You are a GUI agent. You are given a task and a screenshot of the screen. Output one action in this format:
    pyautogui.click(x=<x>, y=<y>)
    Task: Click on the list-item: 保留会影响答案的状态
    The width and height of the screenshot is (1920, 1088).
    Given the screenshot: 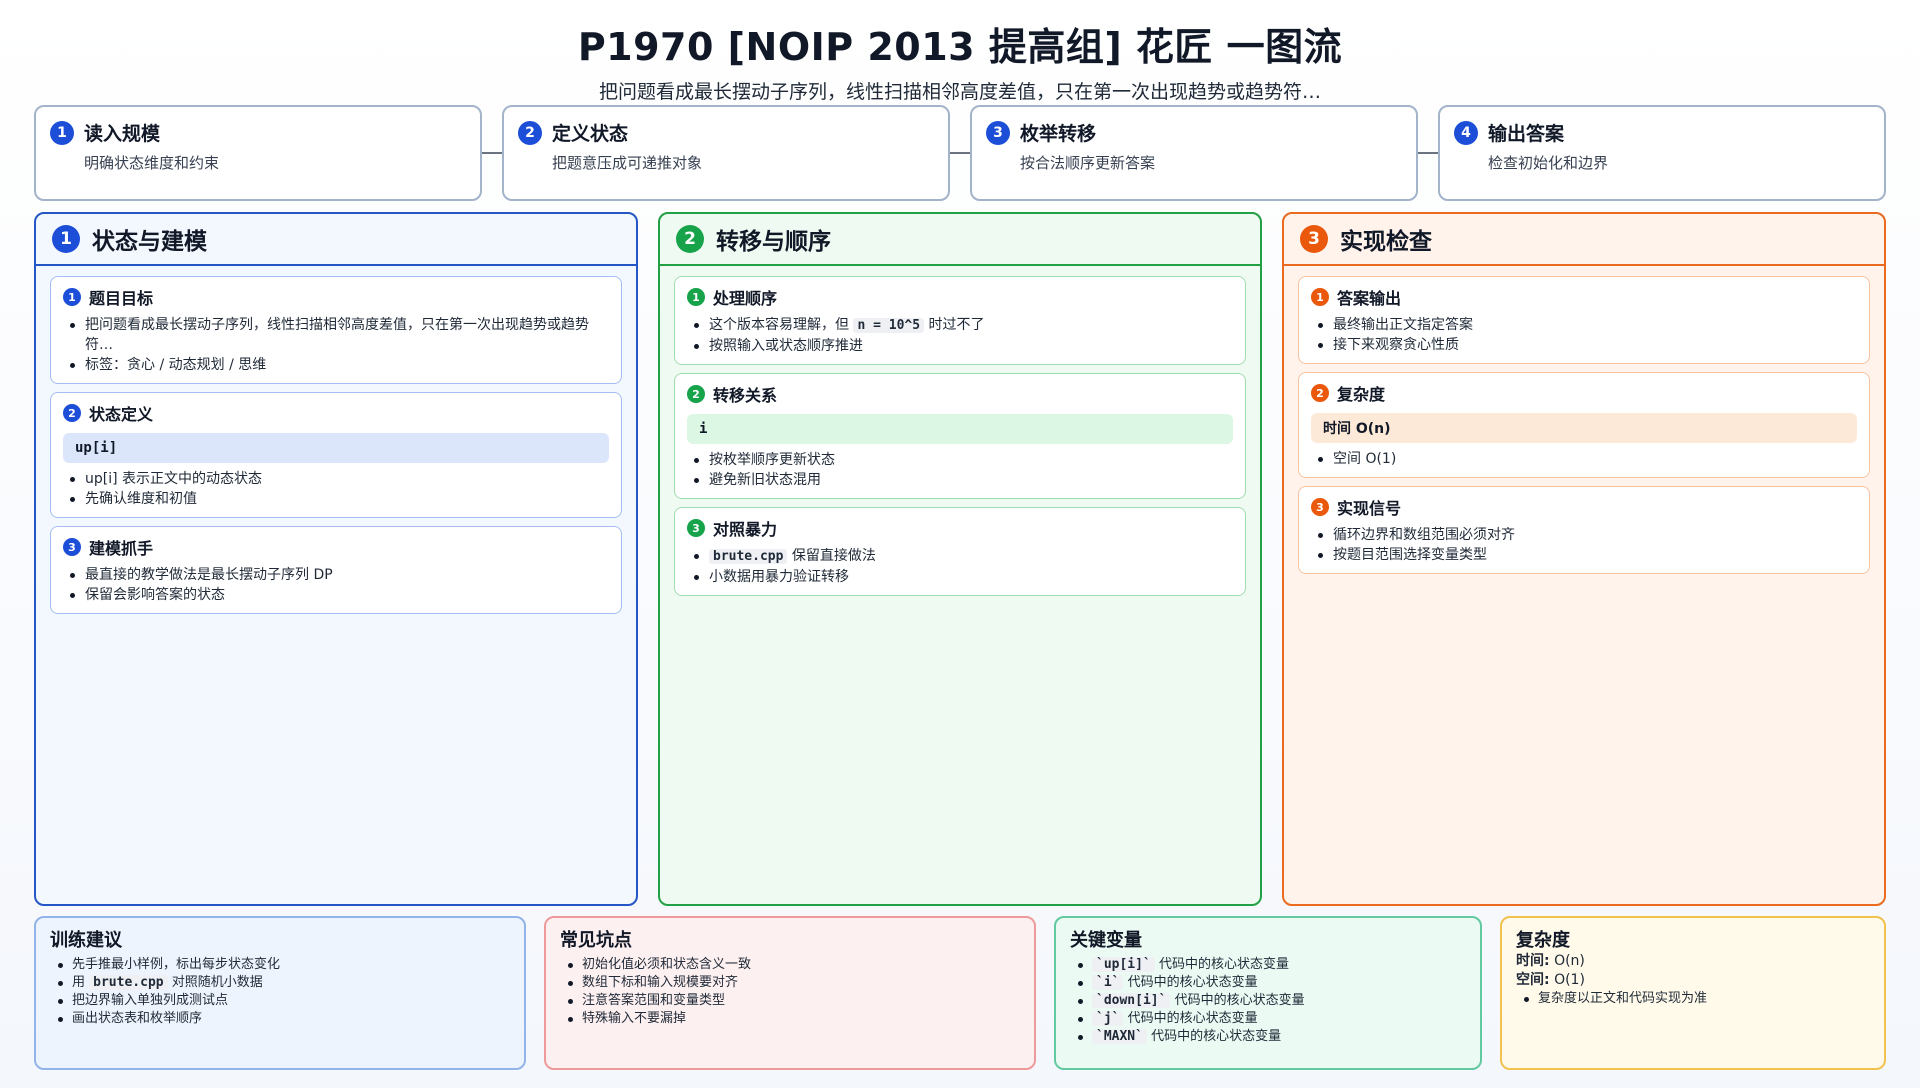 What is the action you would take?
    pyautogui.click(x=336, y=595)
    